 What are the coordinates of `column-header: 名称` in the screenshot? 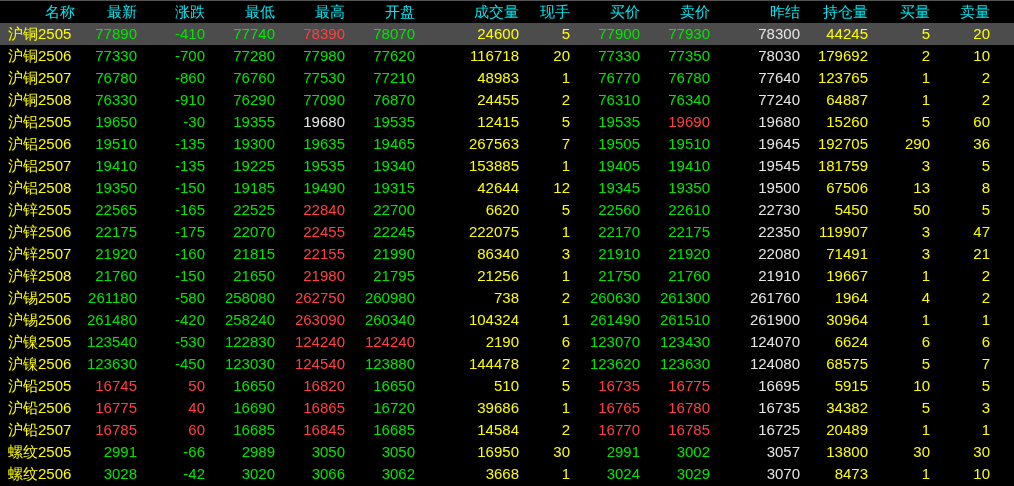 It's located at (37, 12).